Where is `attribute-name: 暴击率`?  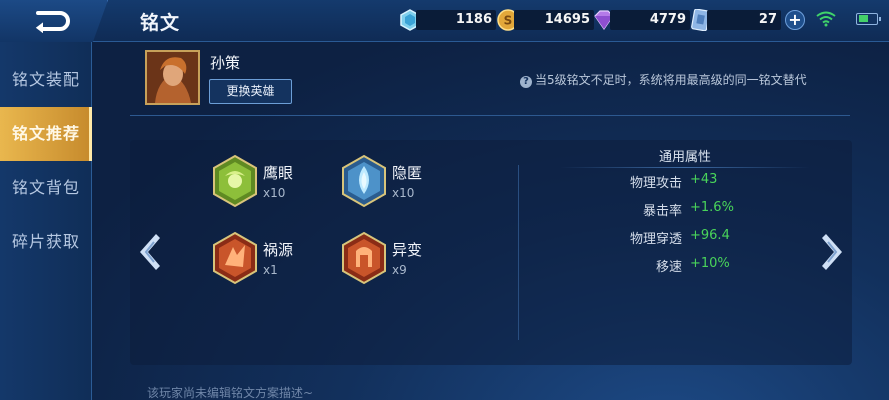 attribute-name: 暴击率 is located at coordinates (662, 211).